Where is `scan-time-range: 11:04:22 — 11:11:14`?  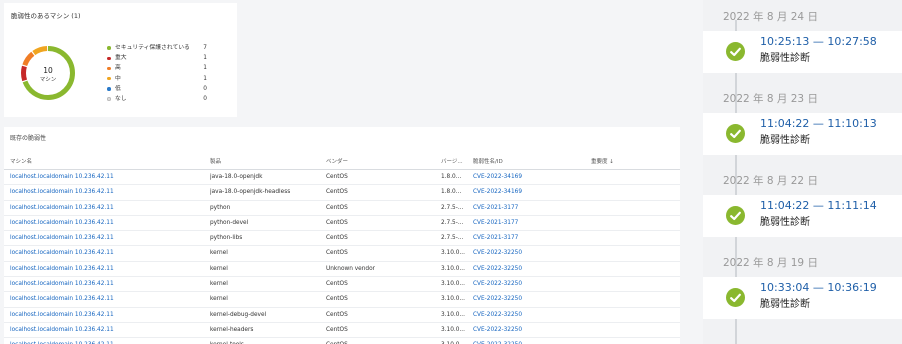 scan-time-range: 11:04:22 — 11:11:14 is located at coordinates (818, 205).